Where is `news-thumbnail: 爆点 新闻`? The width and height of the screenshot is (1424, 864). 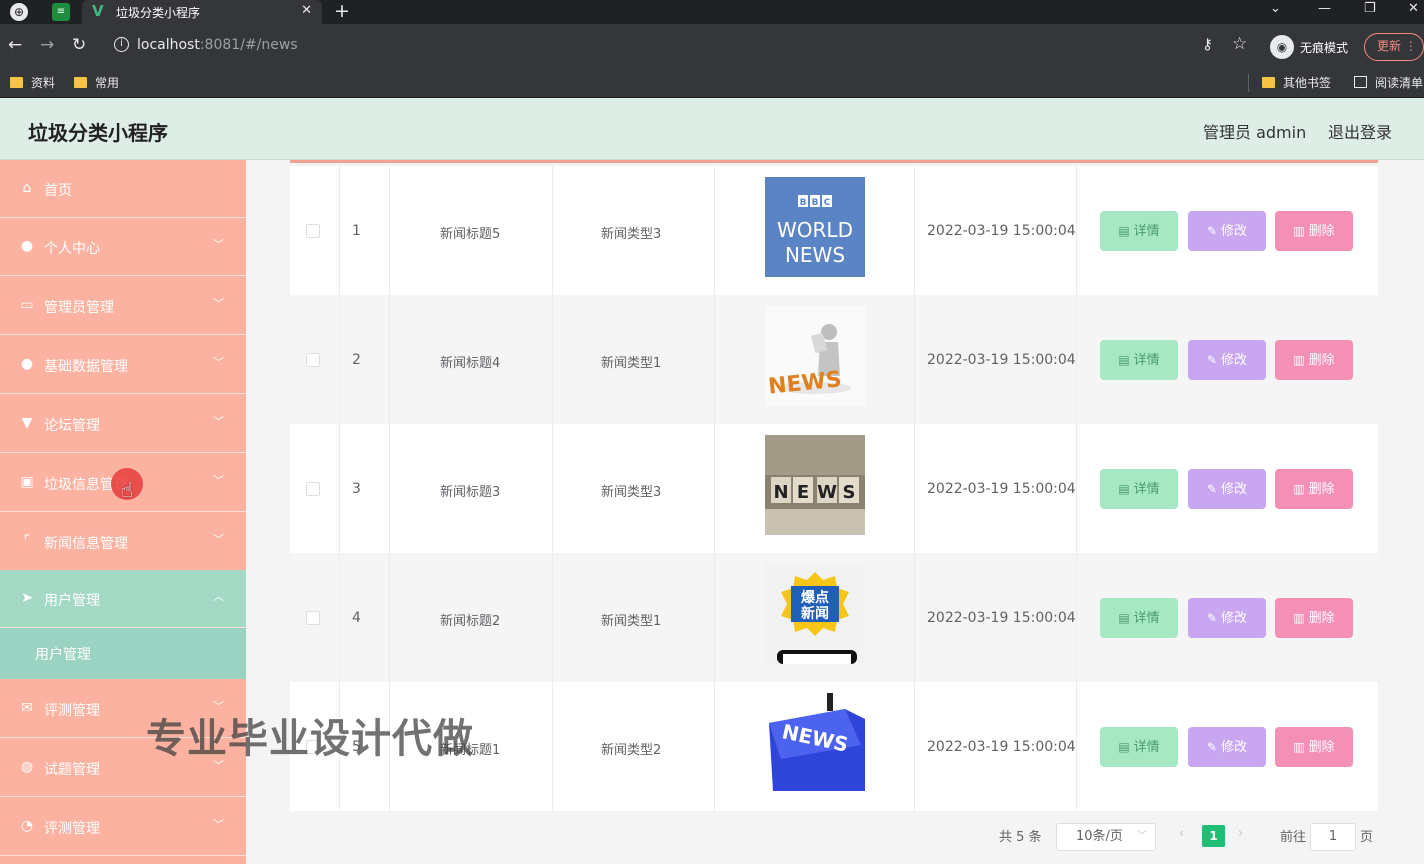
news-thumbnail: 爆点 新闻 is located at coordinates (815, 614).